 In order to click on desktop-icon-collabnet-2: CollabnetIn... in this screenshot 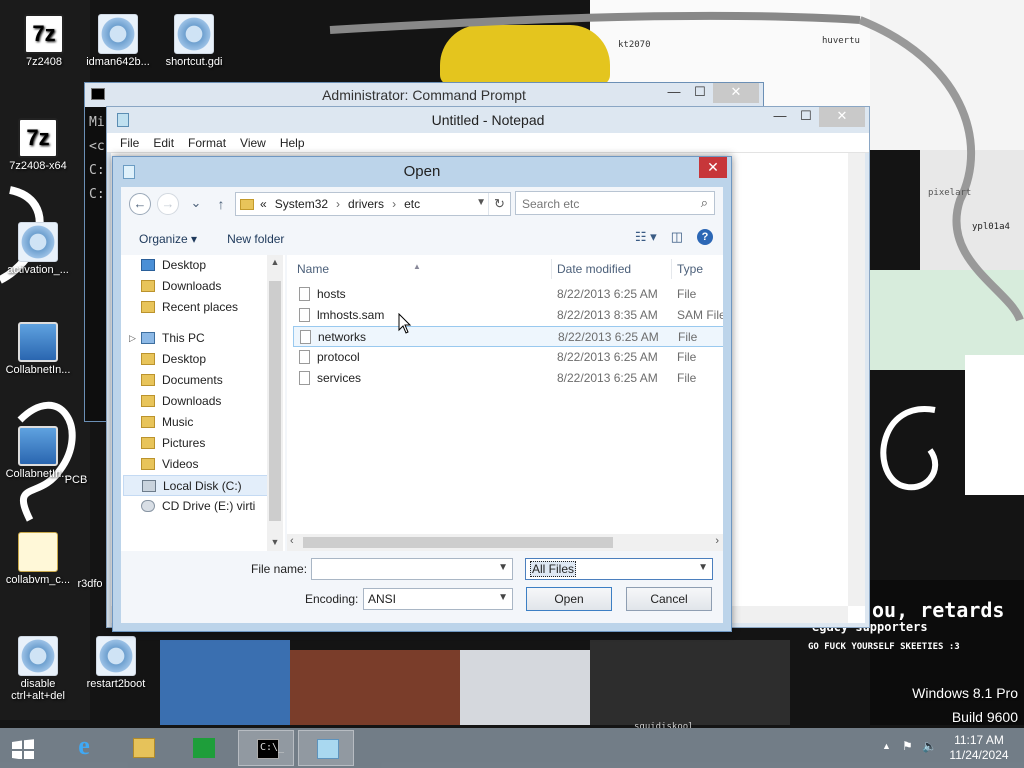, I will do `click(38, 453)`.